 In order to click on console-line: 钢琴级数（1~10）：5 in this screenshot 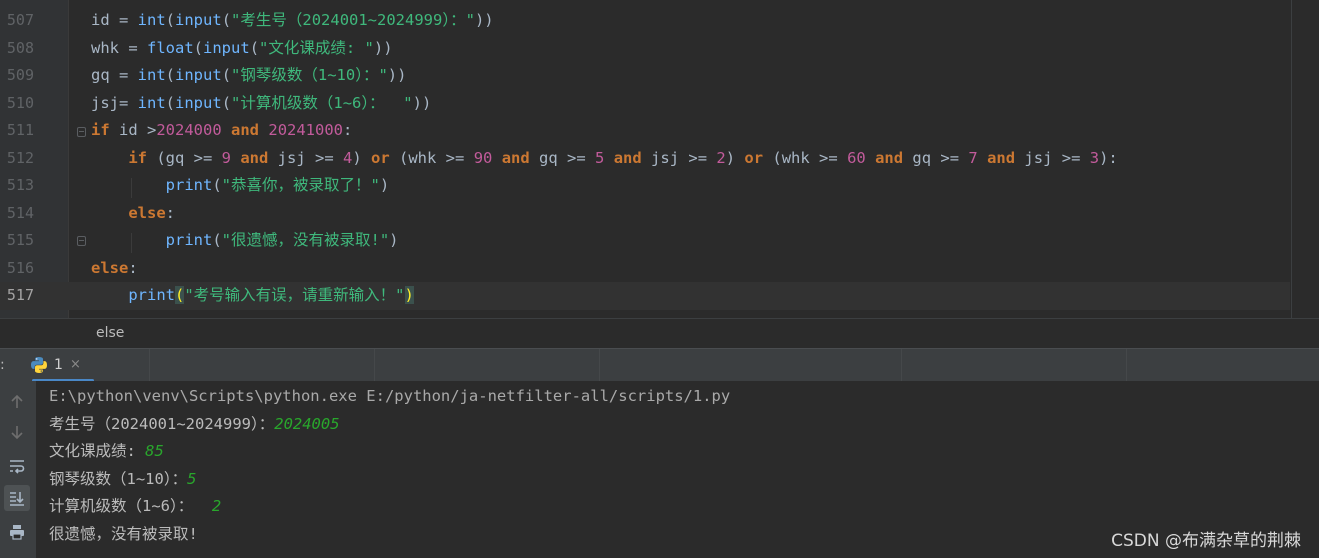, I will do `click(122, 480)`.